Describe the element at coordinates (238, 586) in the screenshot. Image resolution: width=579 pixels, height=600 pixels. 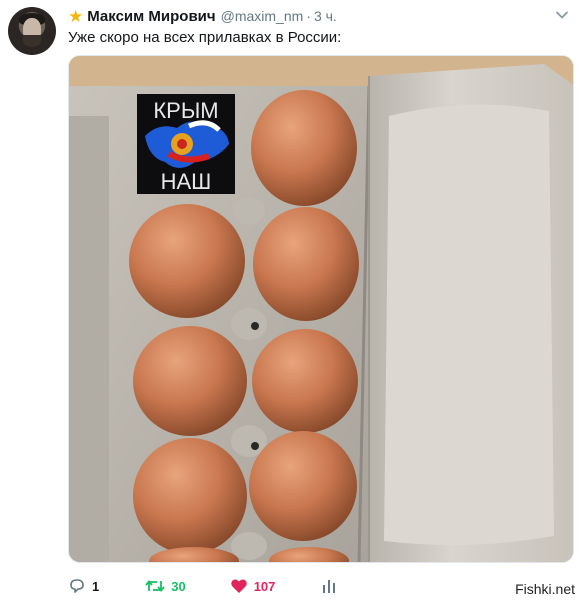
I see `heart-icon` at that location.